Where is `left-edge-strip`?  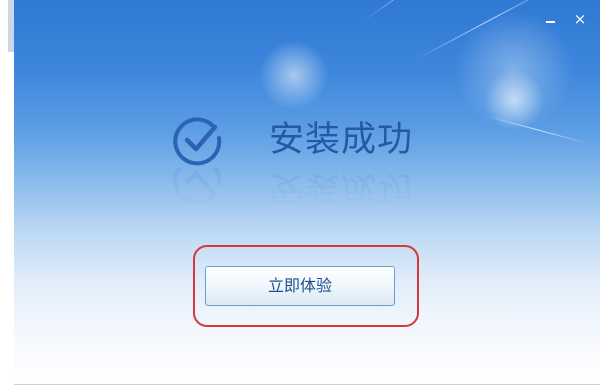 left-edge-strip is located at coordinates (7, 193).